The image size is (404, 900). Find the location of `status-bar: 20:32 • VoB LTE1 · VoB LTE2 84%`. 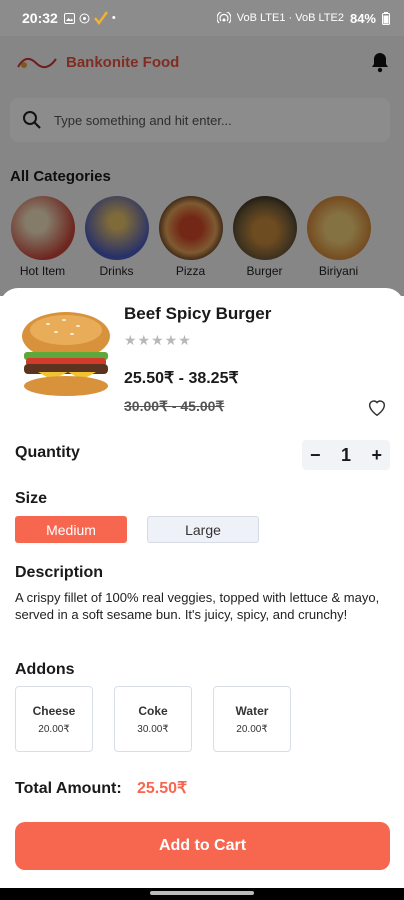

status-bar: 20:32 • VoB LTE1 · VoB LTE2 84% is located at coordinates (202, 18).